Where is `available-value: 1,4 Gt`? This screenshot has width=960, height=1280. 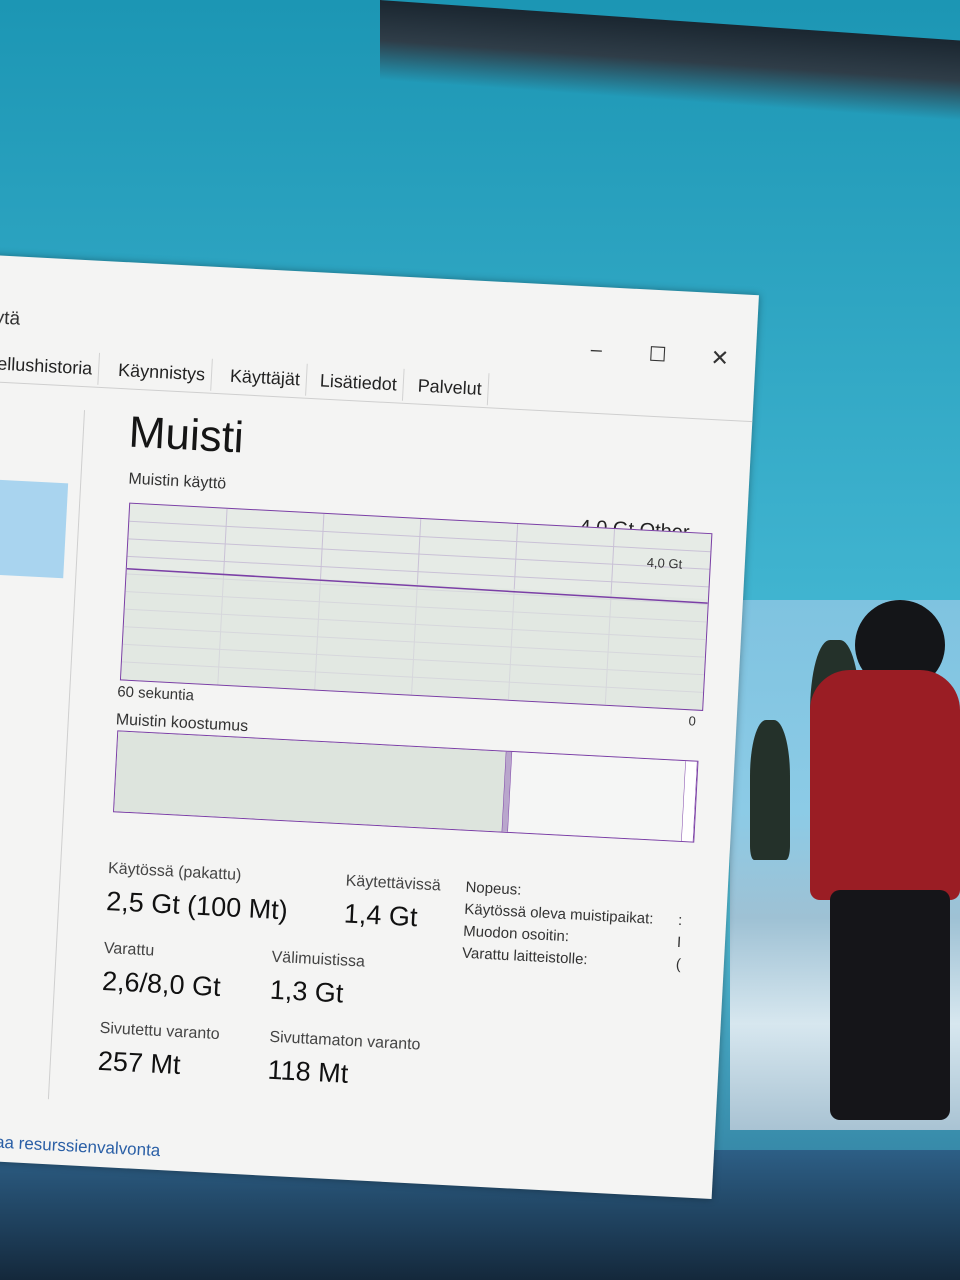
available-value: 1,4 Gt is located at coordinates (381, 915).